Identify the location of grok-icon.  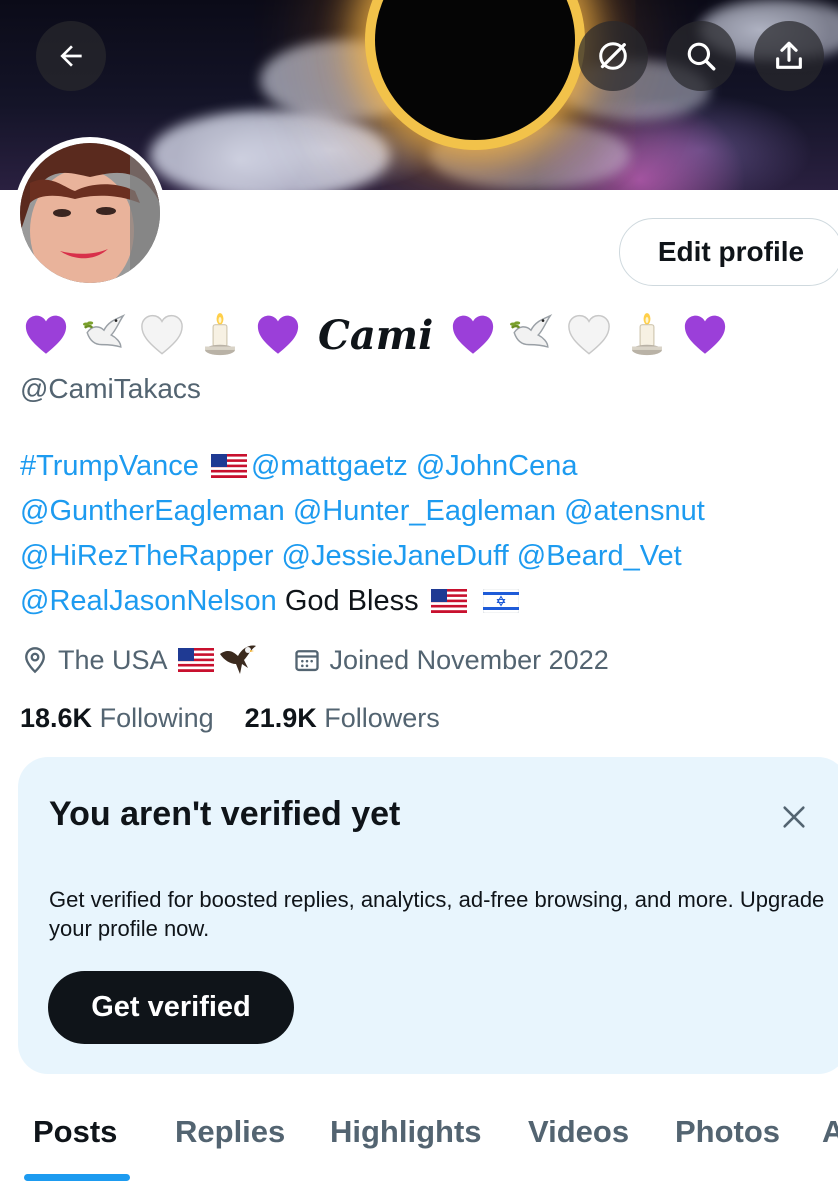
(613, 56).